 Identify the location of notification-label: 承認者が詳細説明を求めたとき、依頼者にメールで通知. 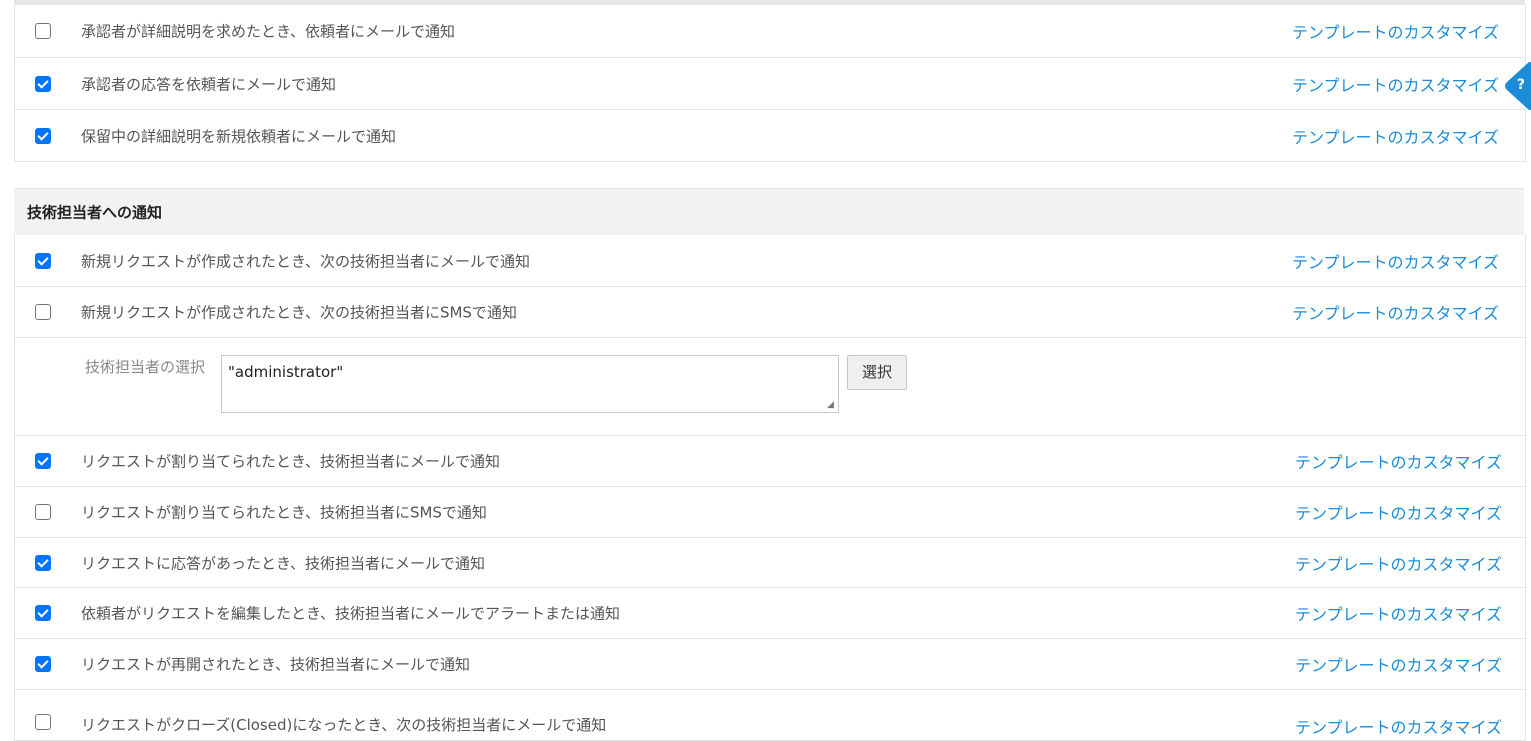
(268, 31).